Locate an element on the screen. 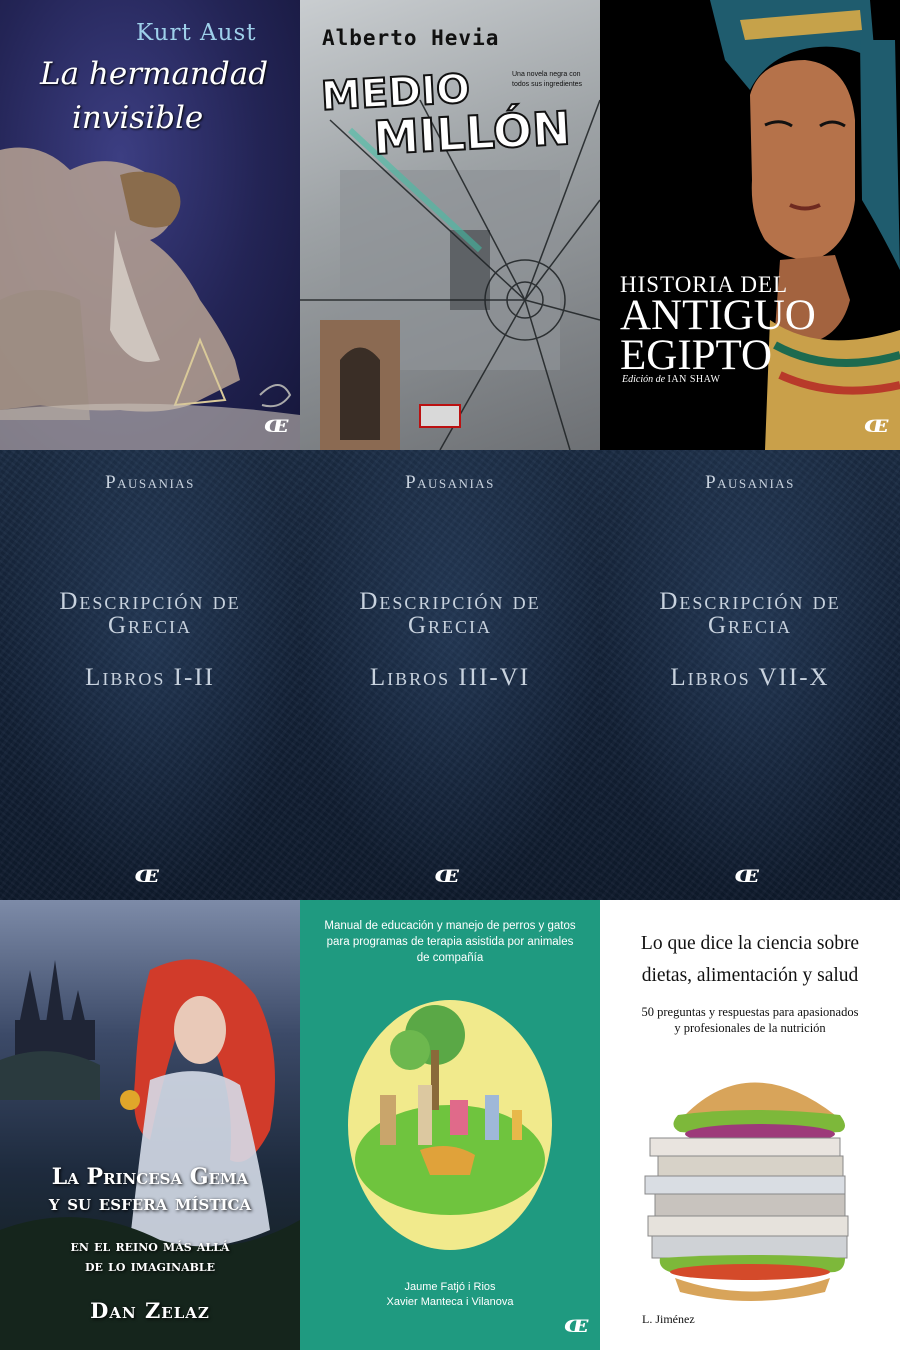  book-author: Xavier Manteca i Vilanova is located at coordinates (450, 1302).